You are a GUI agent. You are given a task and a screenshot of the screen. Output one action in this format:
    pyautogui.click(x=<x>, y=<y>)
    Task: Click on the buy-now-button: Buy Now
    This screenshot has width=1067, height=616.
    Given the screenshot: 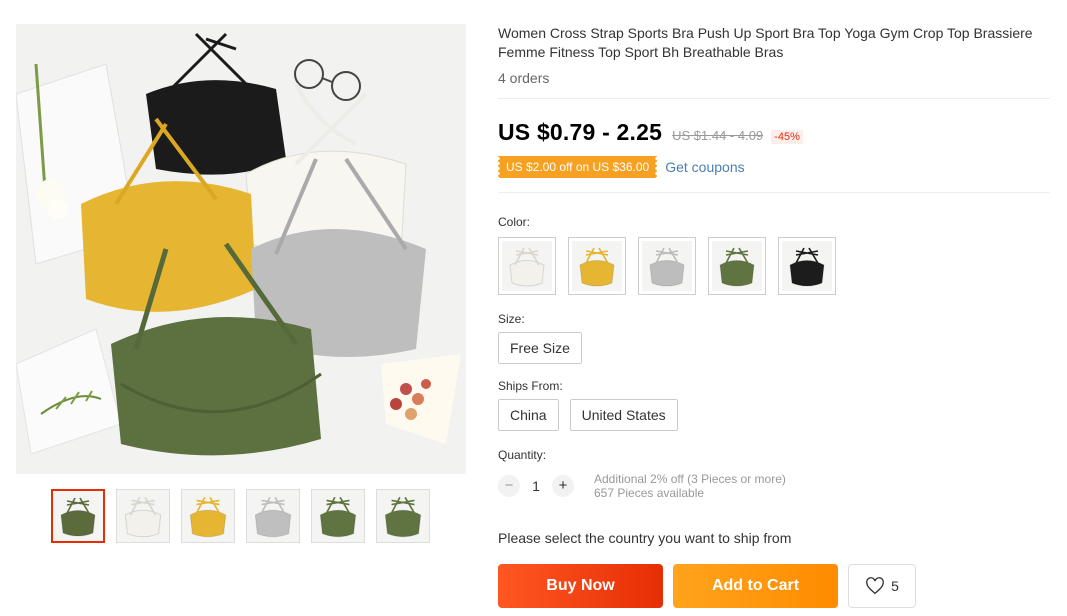 What is the action you would take?
    pyautogui.click(x=580, y=586)
    